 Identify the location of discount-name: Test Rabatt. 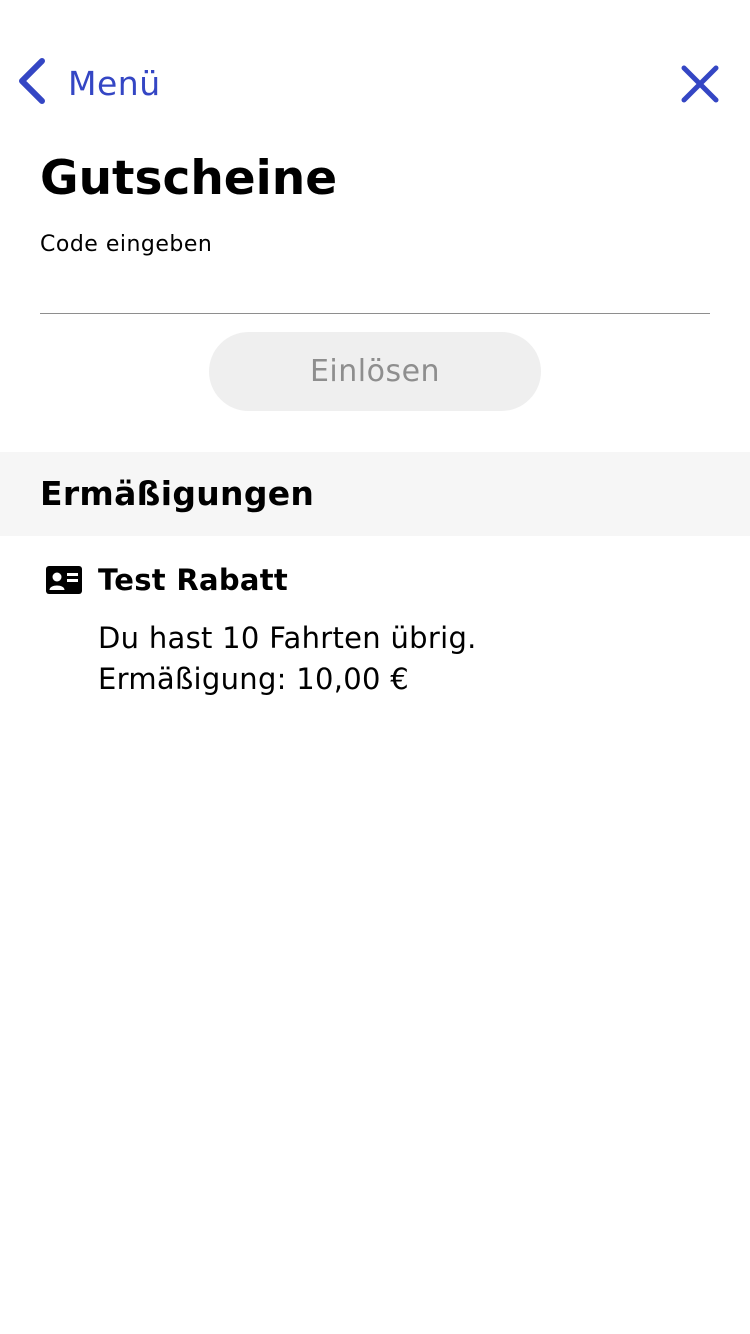
(193, 580).